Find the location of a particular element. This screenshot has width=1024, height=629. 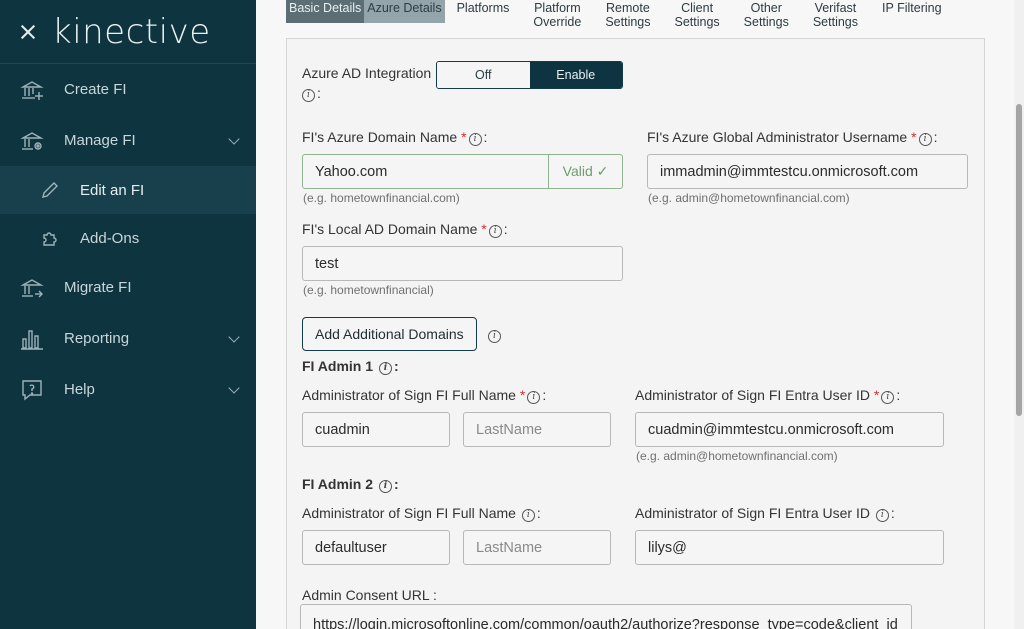

tab-remote-settings: Remote Settings is located at coordinates (623, 18).